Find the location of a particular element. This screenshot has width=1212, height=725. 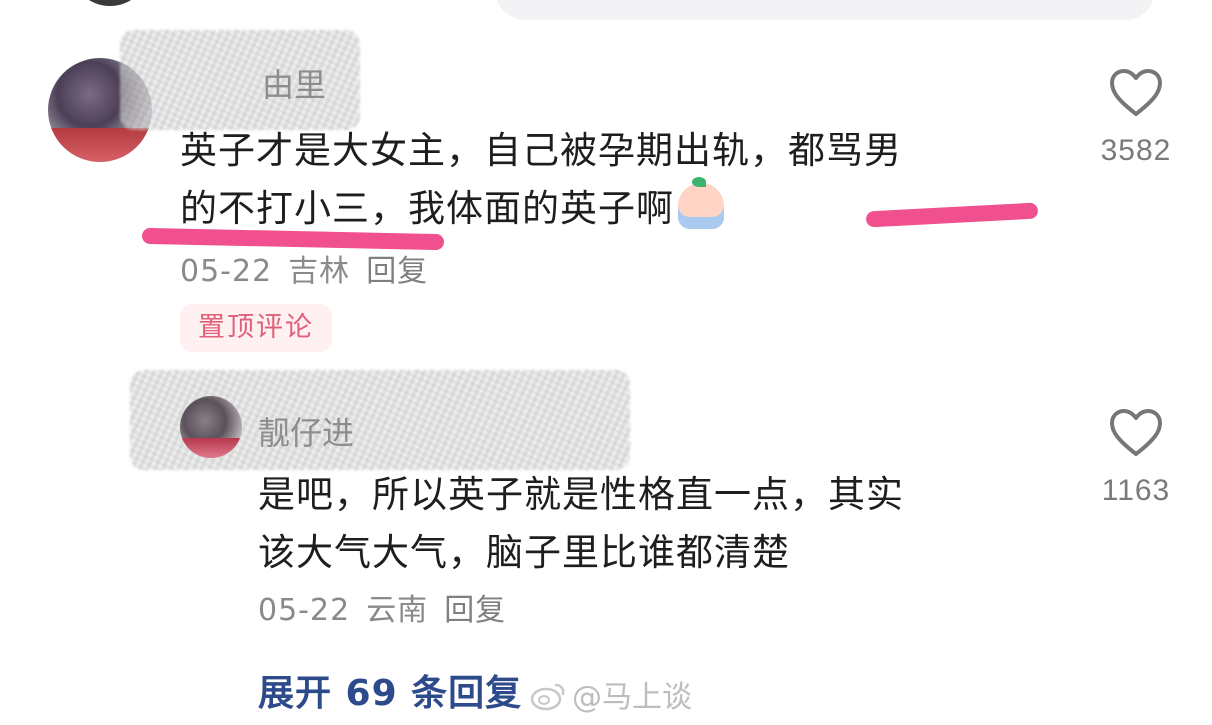

comment-date: 05-22 is located at coordinates (226, 271).